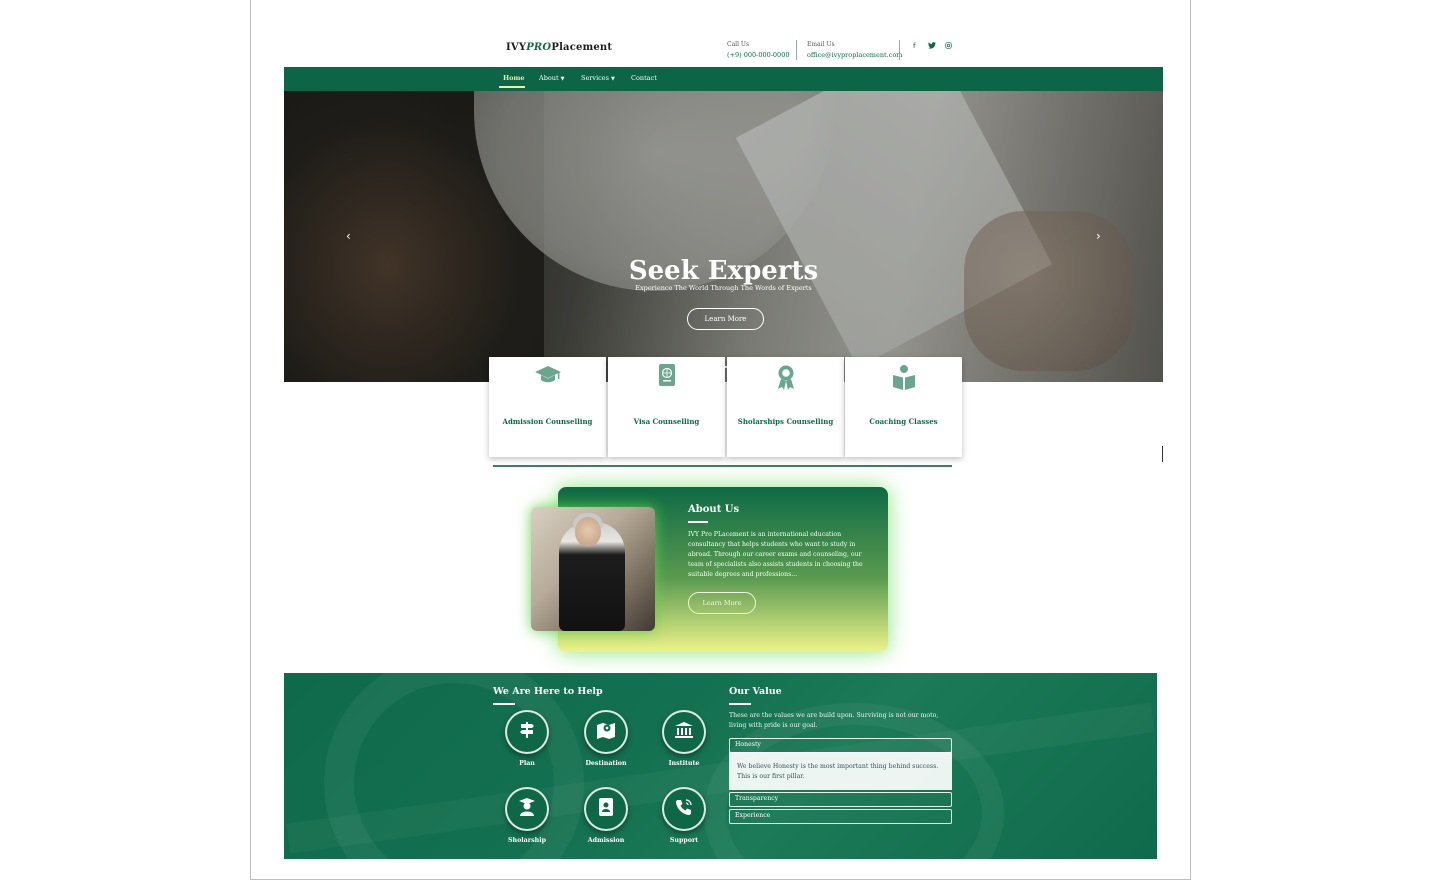 The width and height of the screenshot is (1440, 880). I want to click on section-divider, so click(722, 466).